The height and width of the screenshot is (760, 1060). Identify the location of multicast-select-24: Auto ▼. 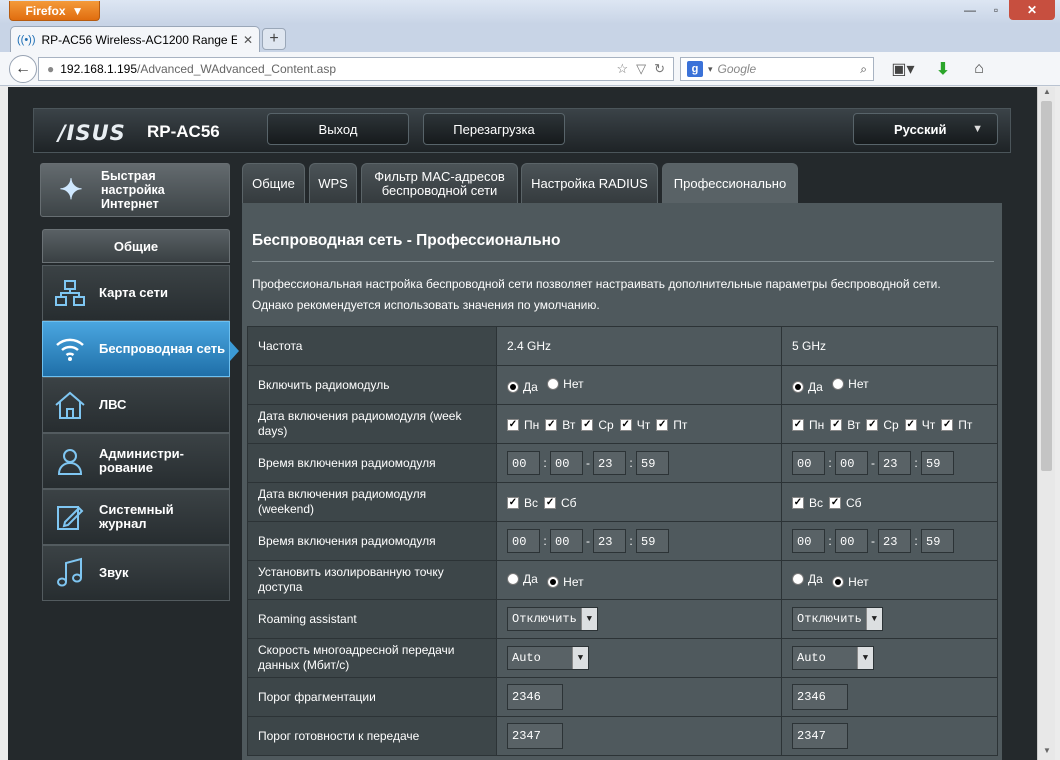
(548, 658).